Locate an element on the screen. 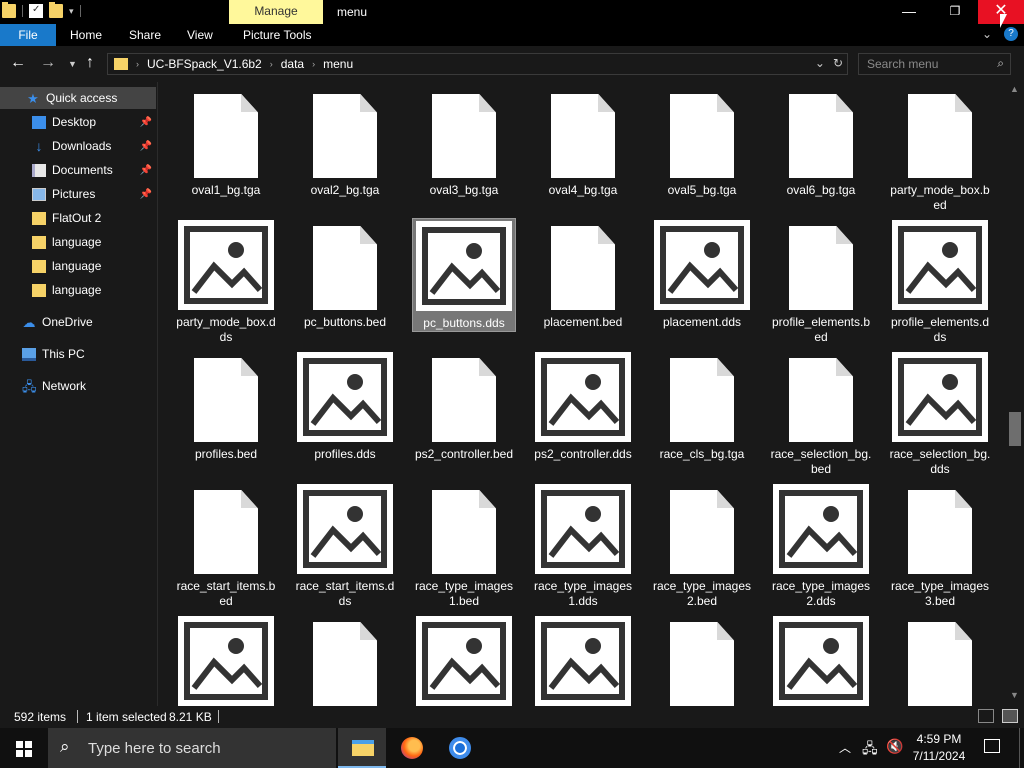  forward-arrow-icon: → is located at coordinates (48, 63).